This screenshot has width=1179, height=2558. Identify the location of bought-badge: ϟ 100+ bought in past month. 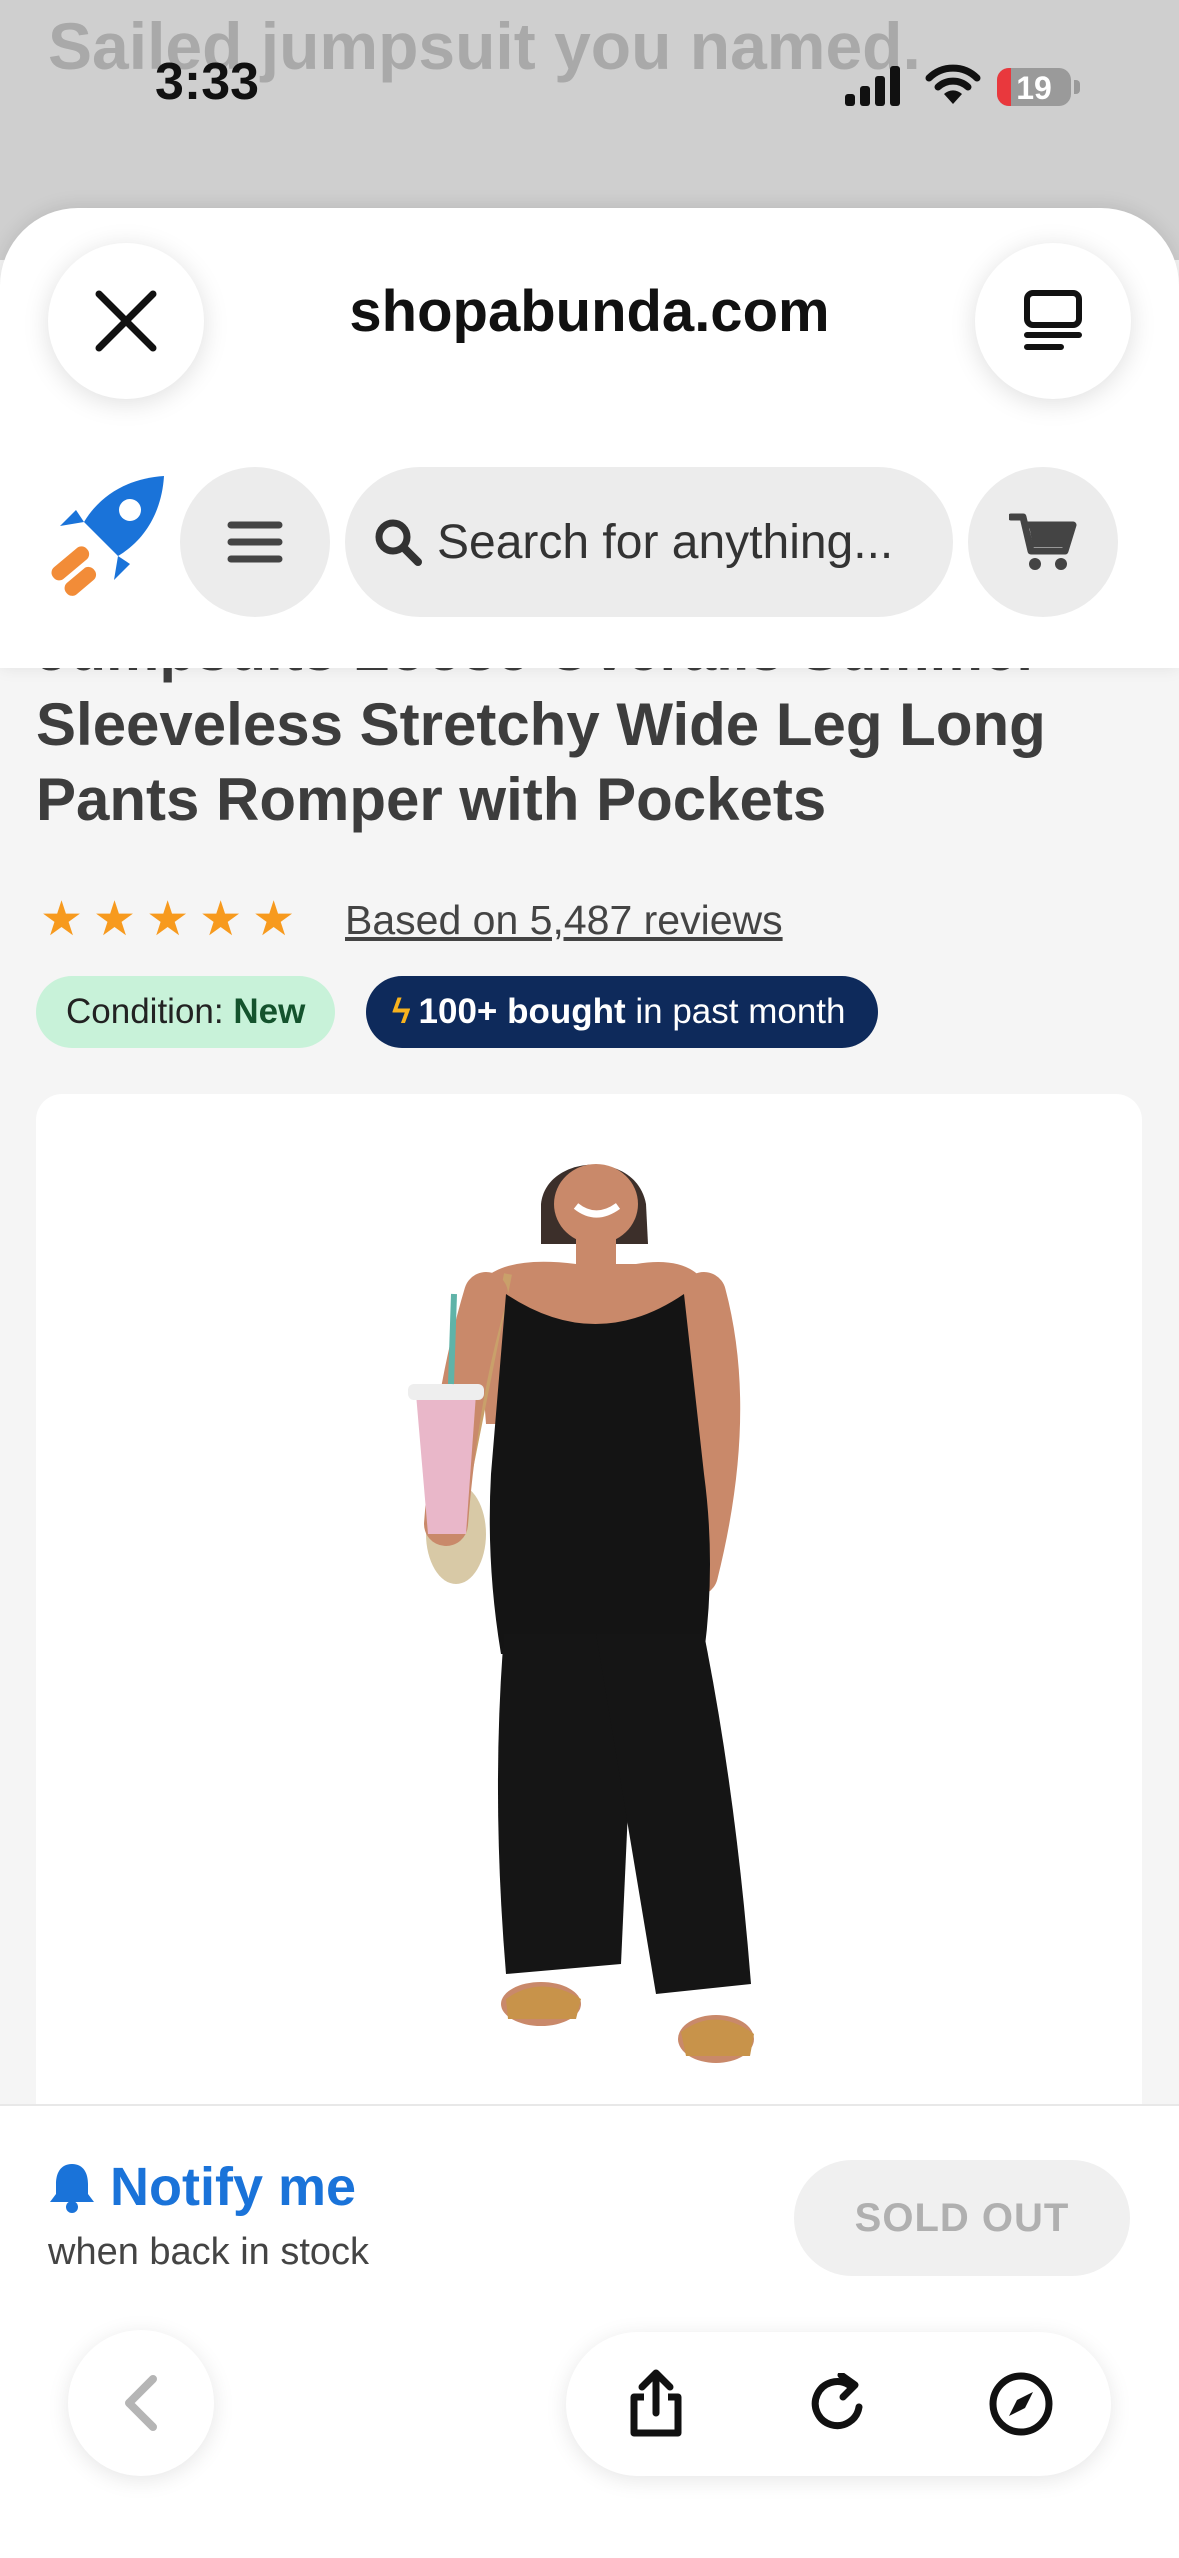
(622, 1012).